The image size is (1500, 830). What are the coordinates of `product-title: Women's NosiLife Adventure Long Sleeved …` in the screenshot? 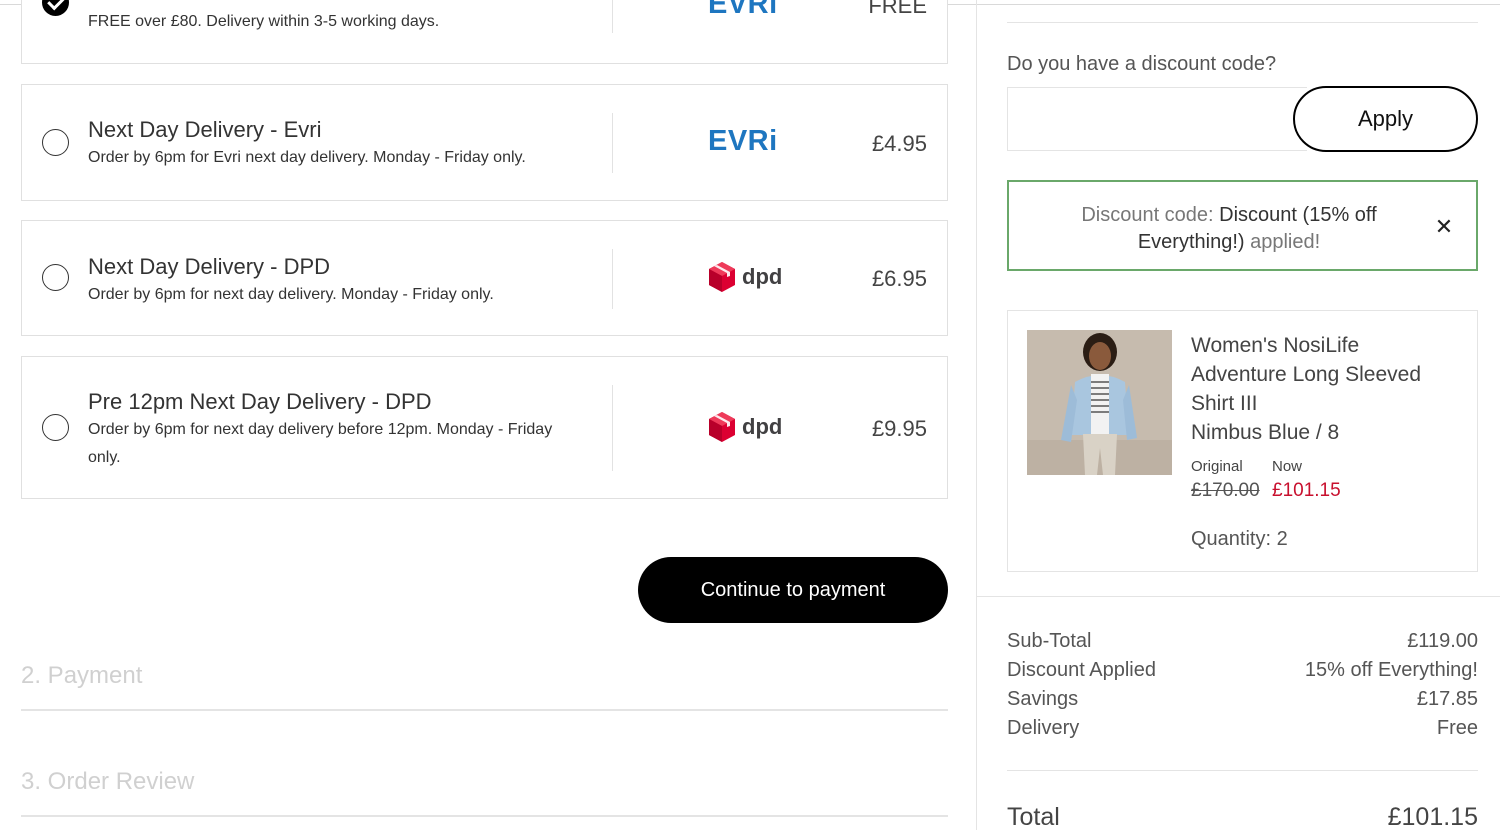 It's located at (1316, 374).